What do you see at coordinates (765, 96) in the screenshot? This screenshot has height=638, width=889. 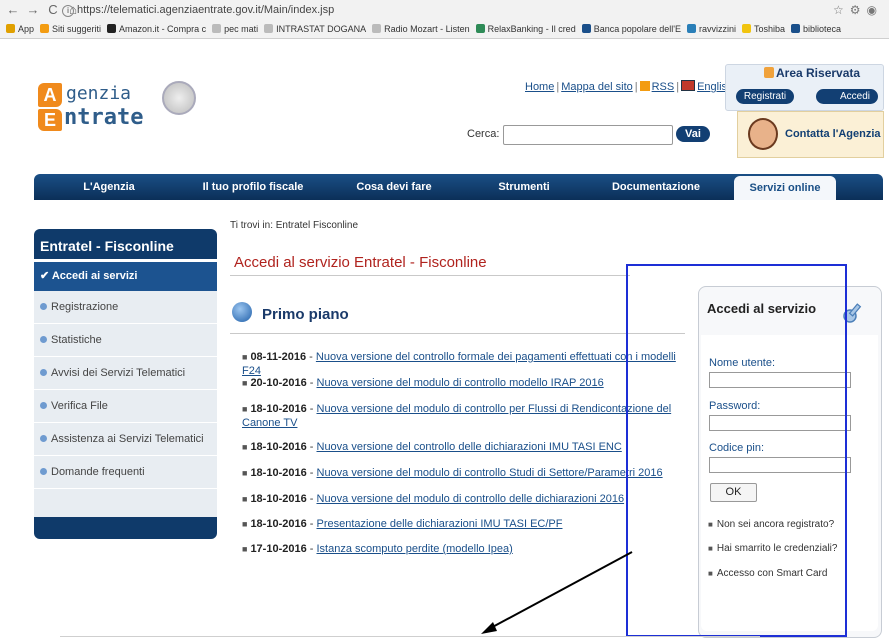 I see `register-button: Registrati` at bounding box center [765, 96].